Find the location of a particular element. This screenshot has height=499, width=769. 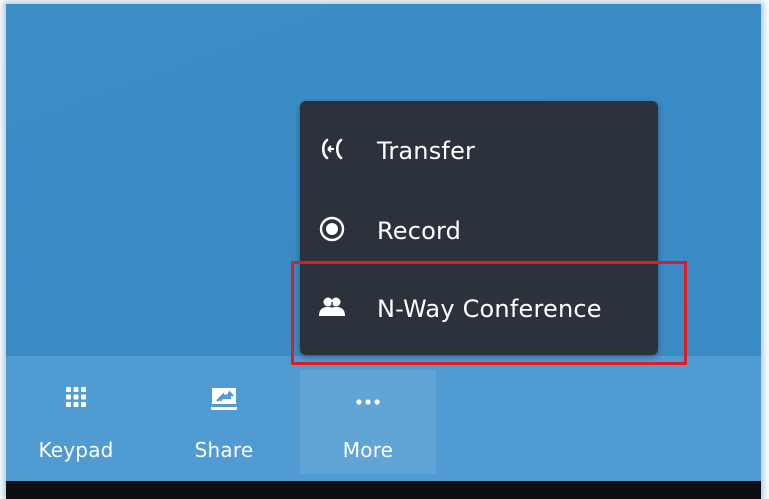

bottom-bar is located at coordinates (383, 490).